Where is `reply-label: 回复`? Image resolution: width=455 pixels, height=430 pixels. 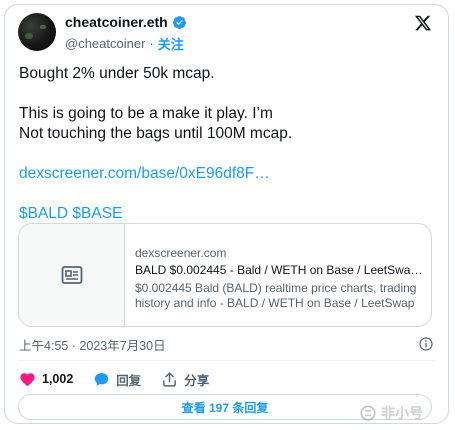 reply-label: 回复 is located at coordinates (129, 380).